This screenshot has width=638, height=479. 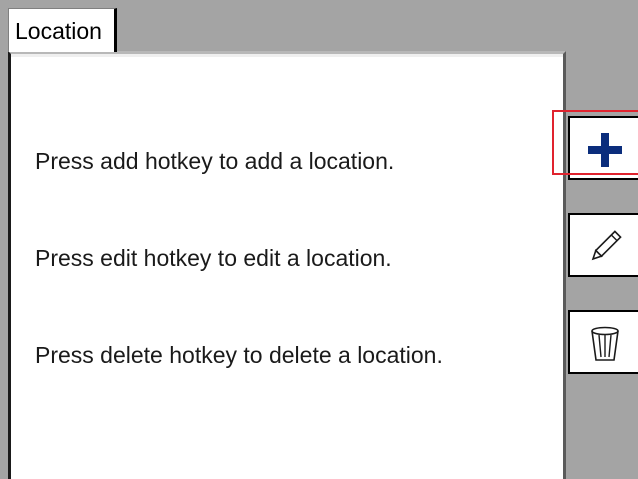 I want to click on plus-icon, so click(x=605, y=150).